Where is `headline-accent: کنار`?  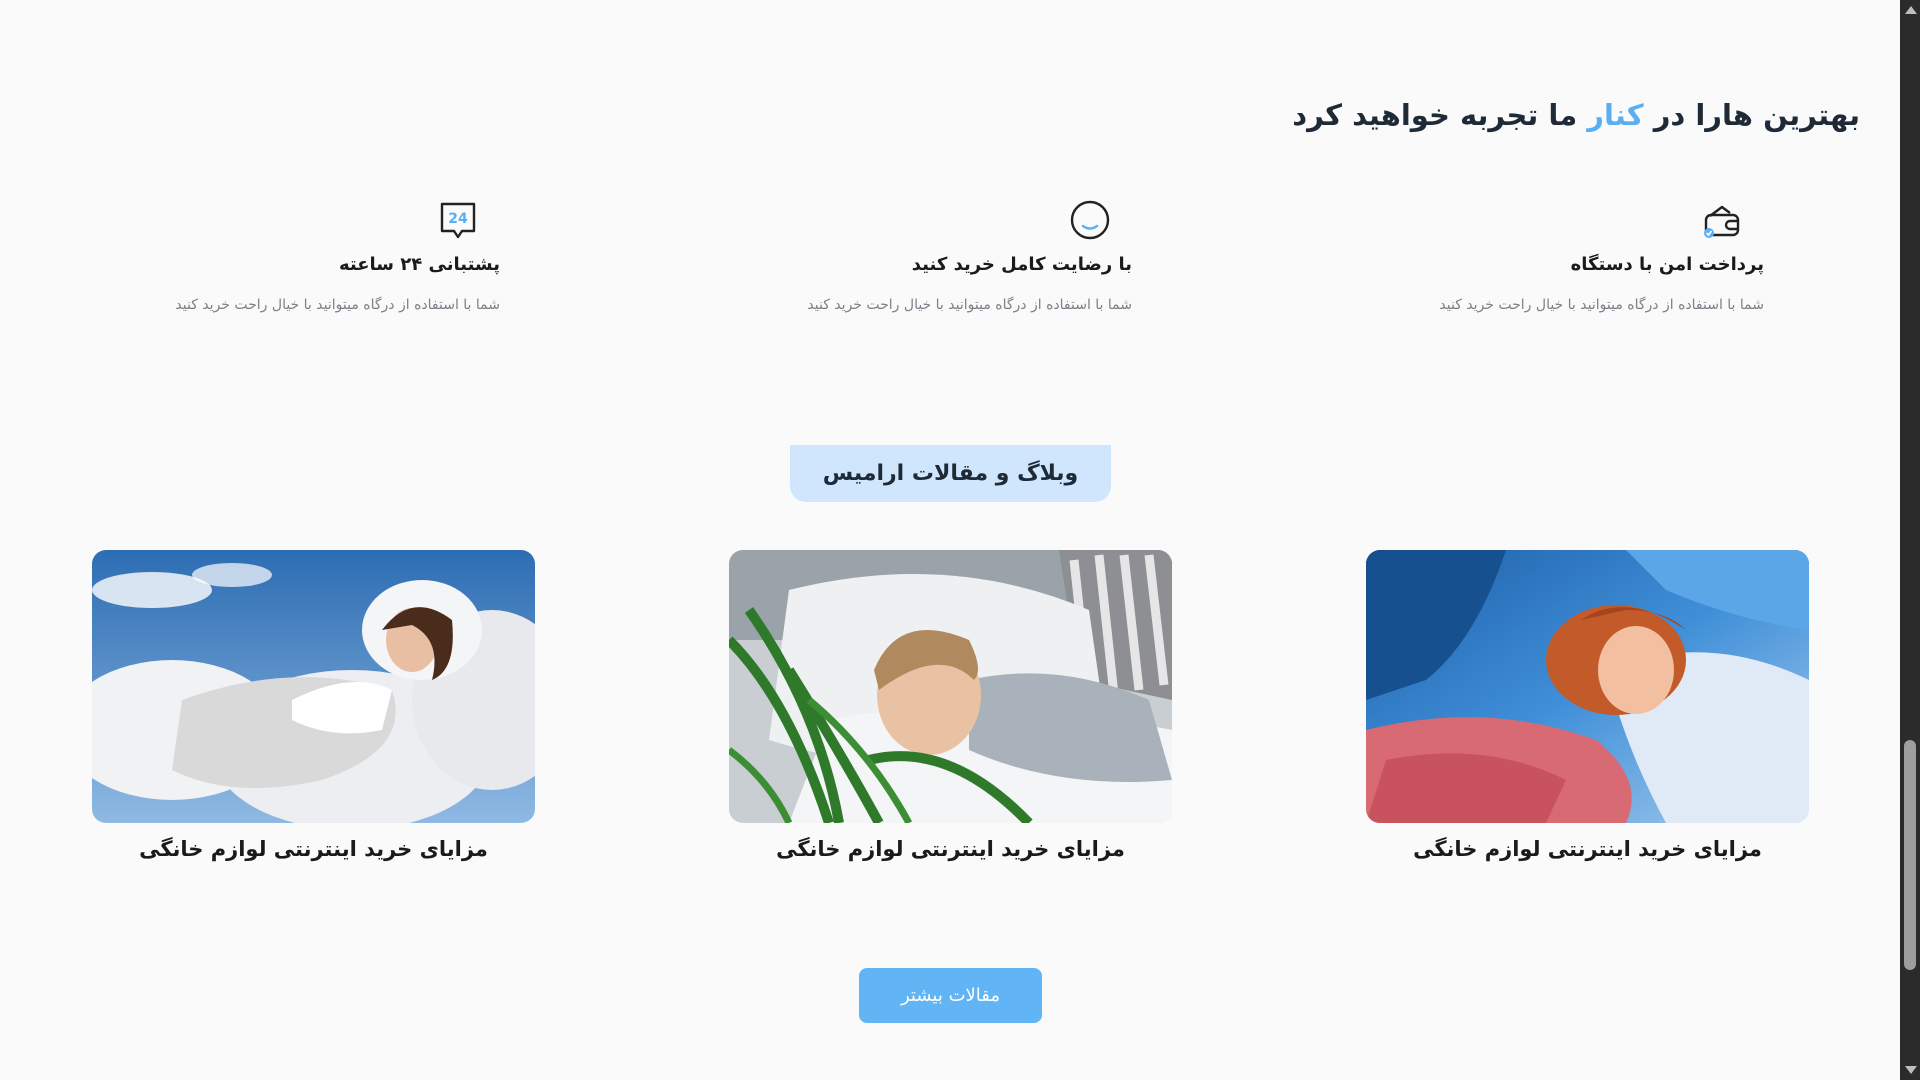
headline-accent: کنار is located at coordinates (1615, 115).